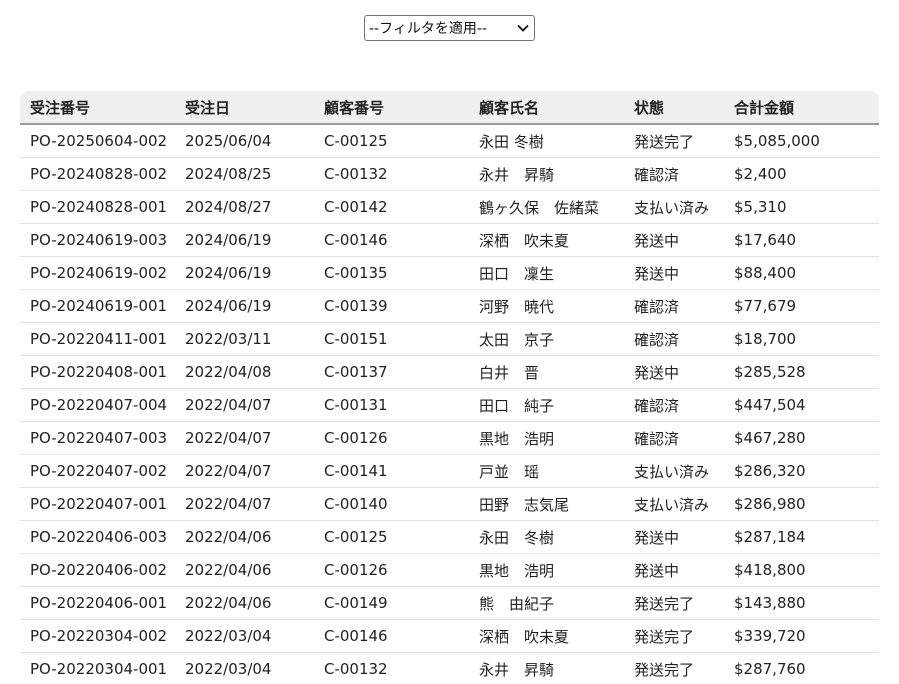 The height and width of the screenshot is (684, 899). Describe the element at coordinates (391, 108) in the screenshot. I see `column-header-customer-number: 顧客番号` at that location.